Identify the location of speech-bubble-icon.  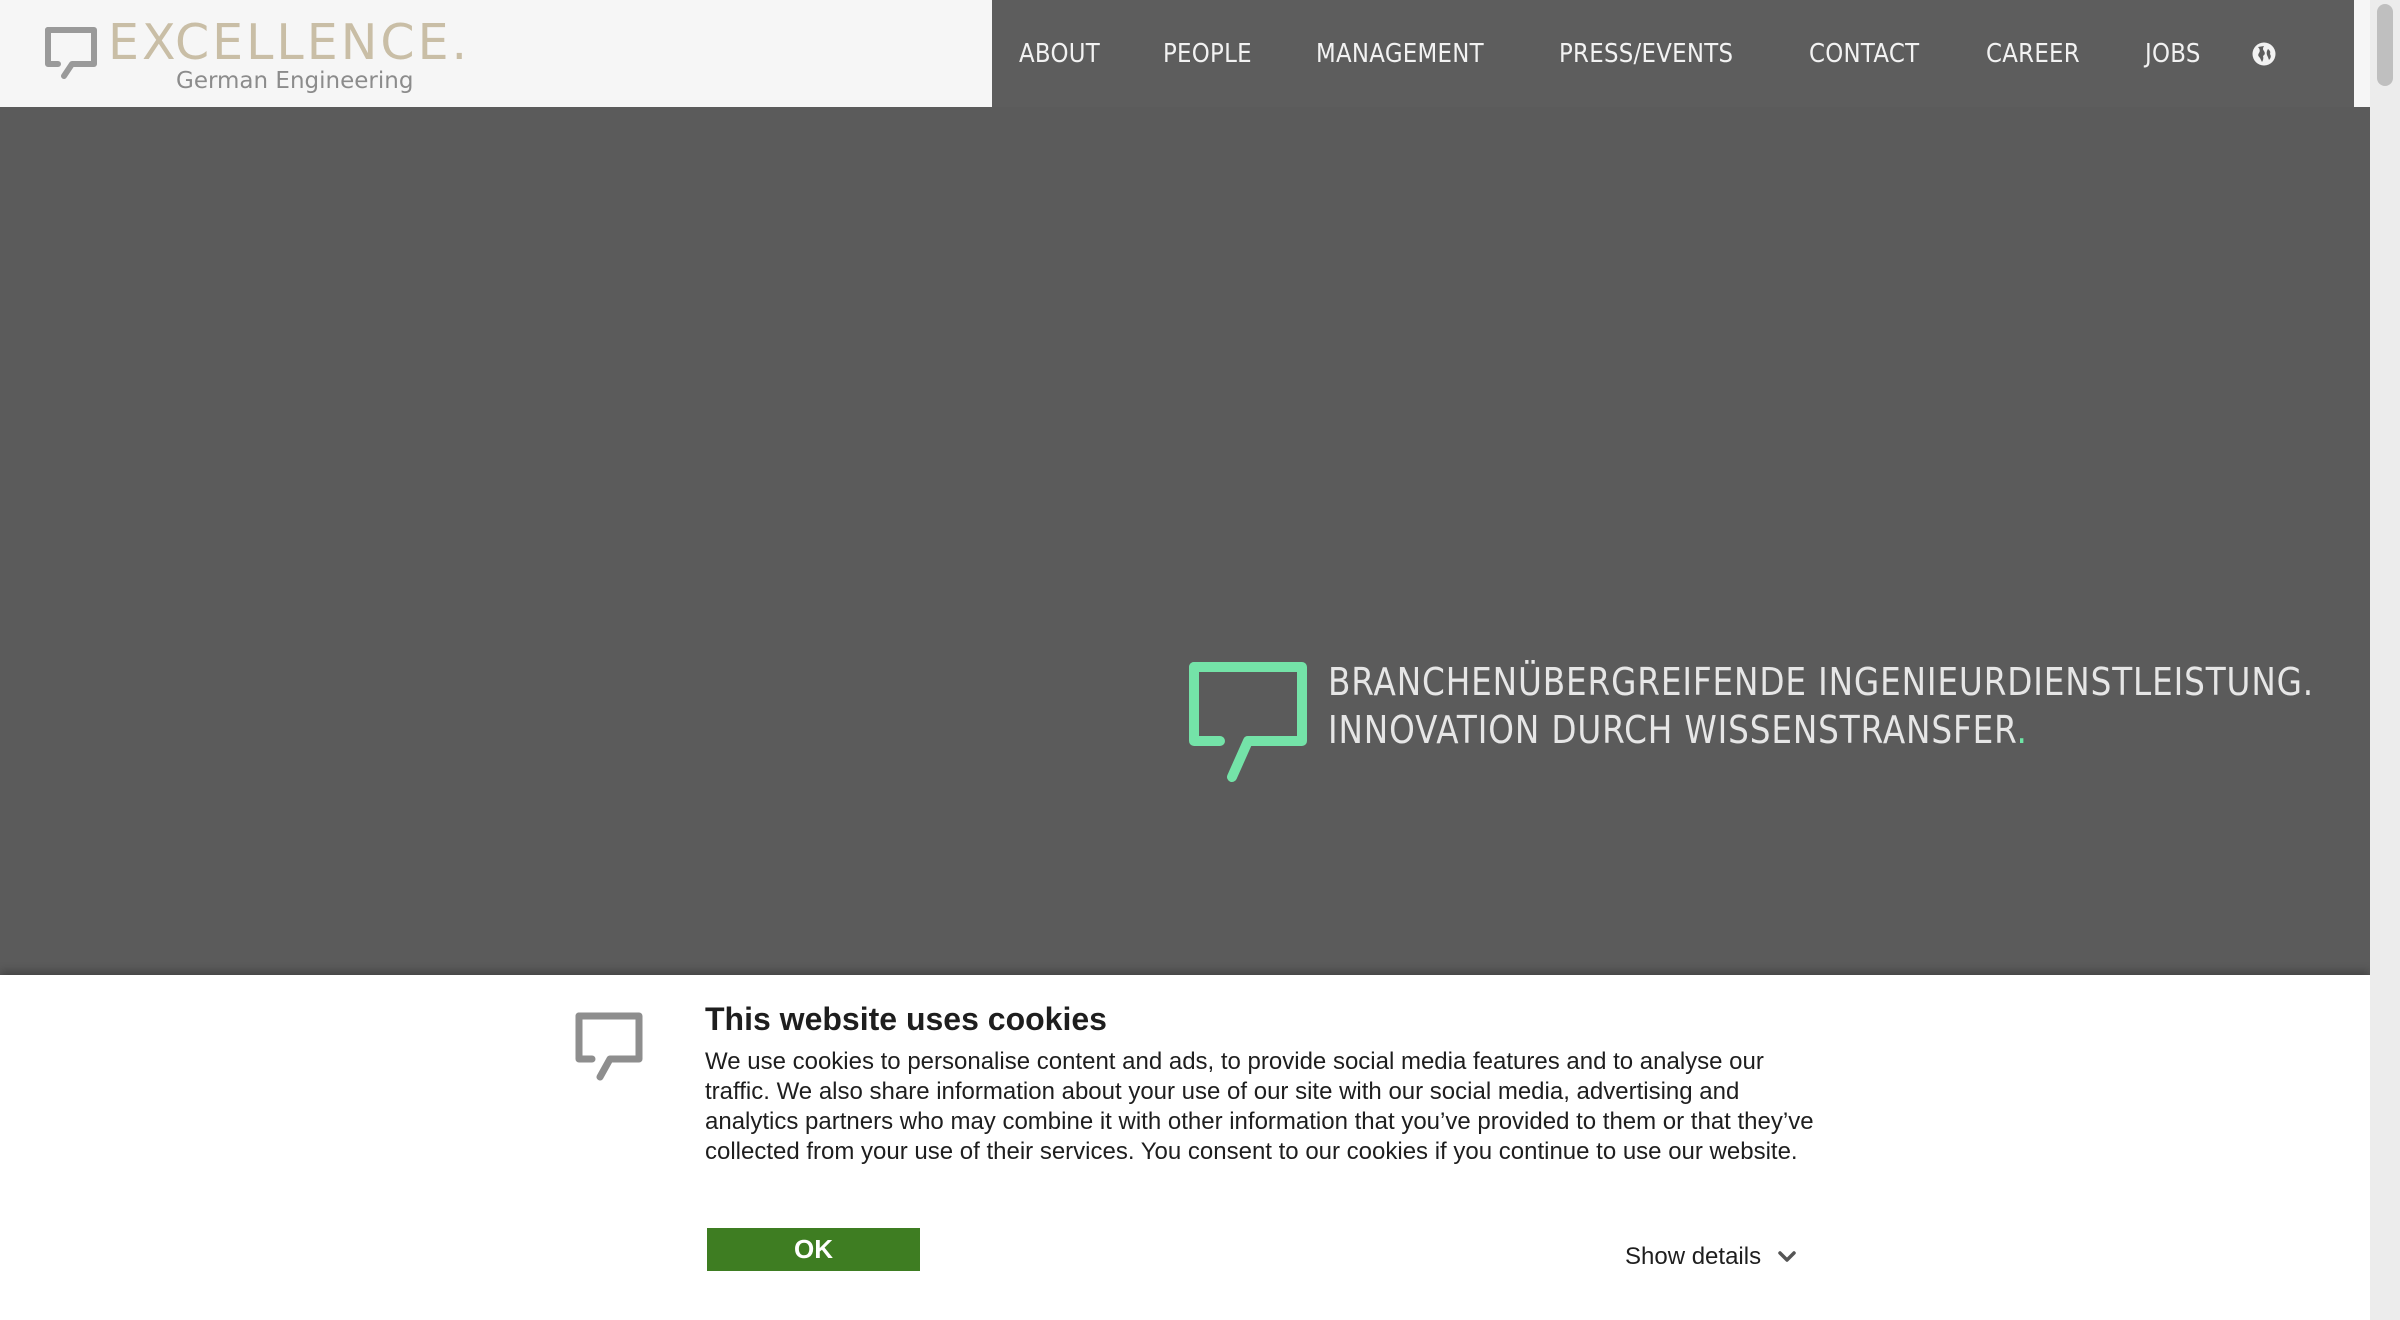
(1248, 722).